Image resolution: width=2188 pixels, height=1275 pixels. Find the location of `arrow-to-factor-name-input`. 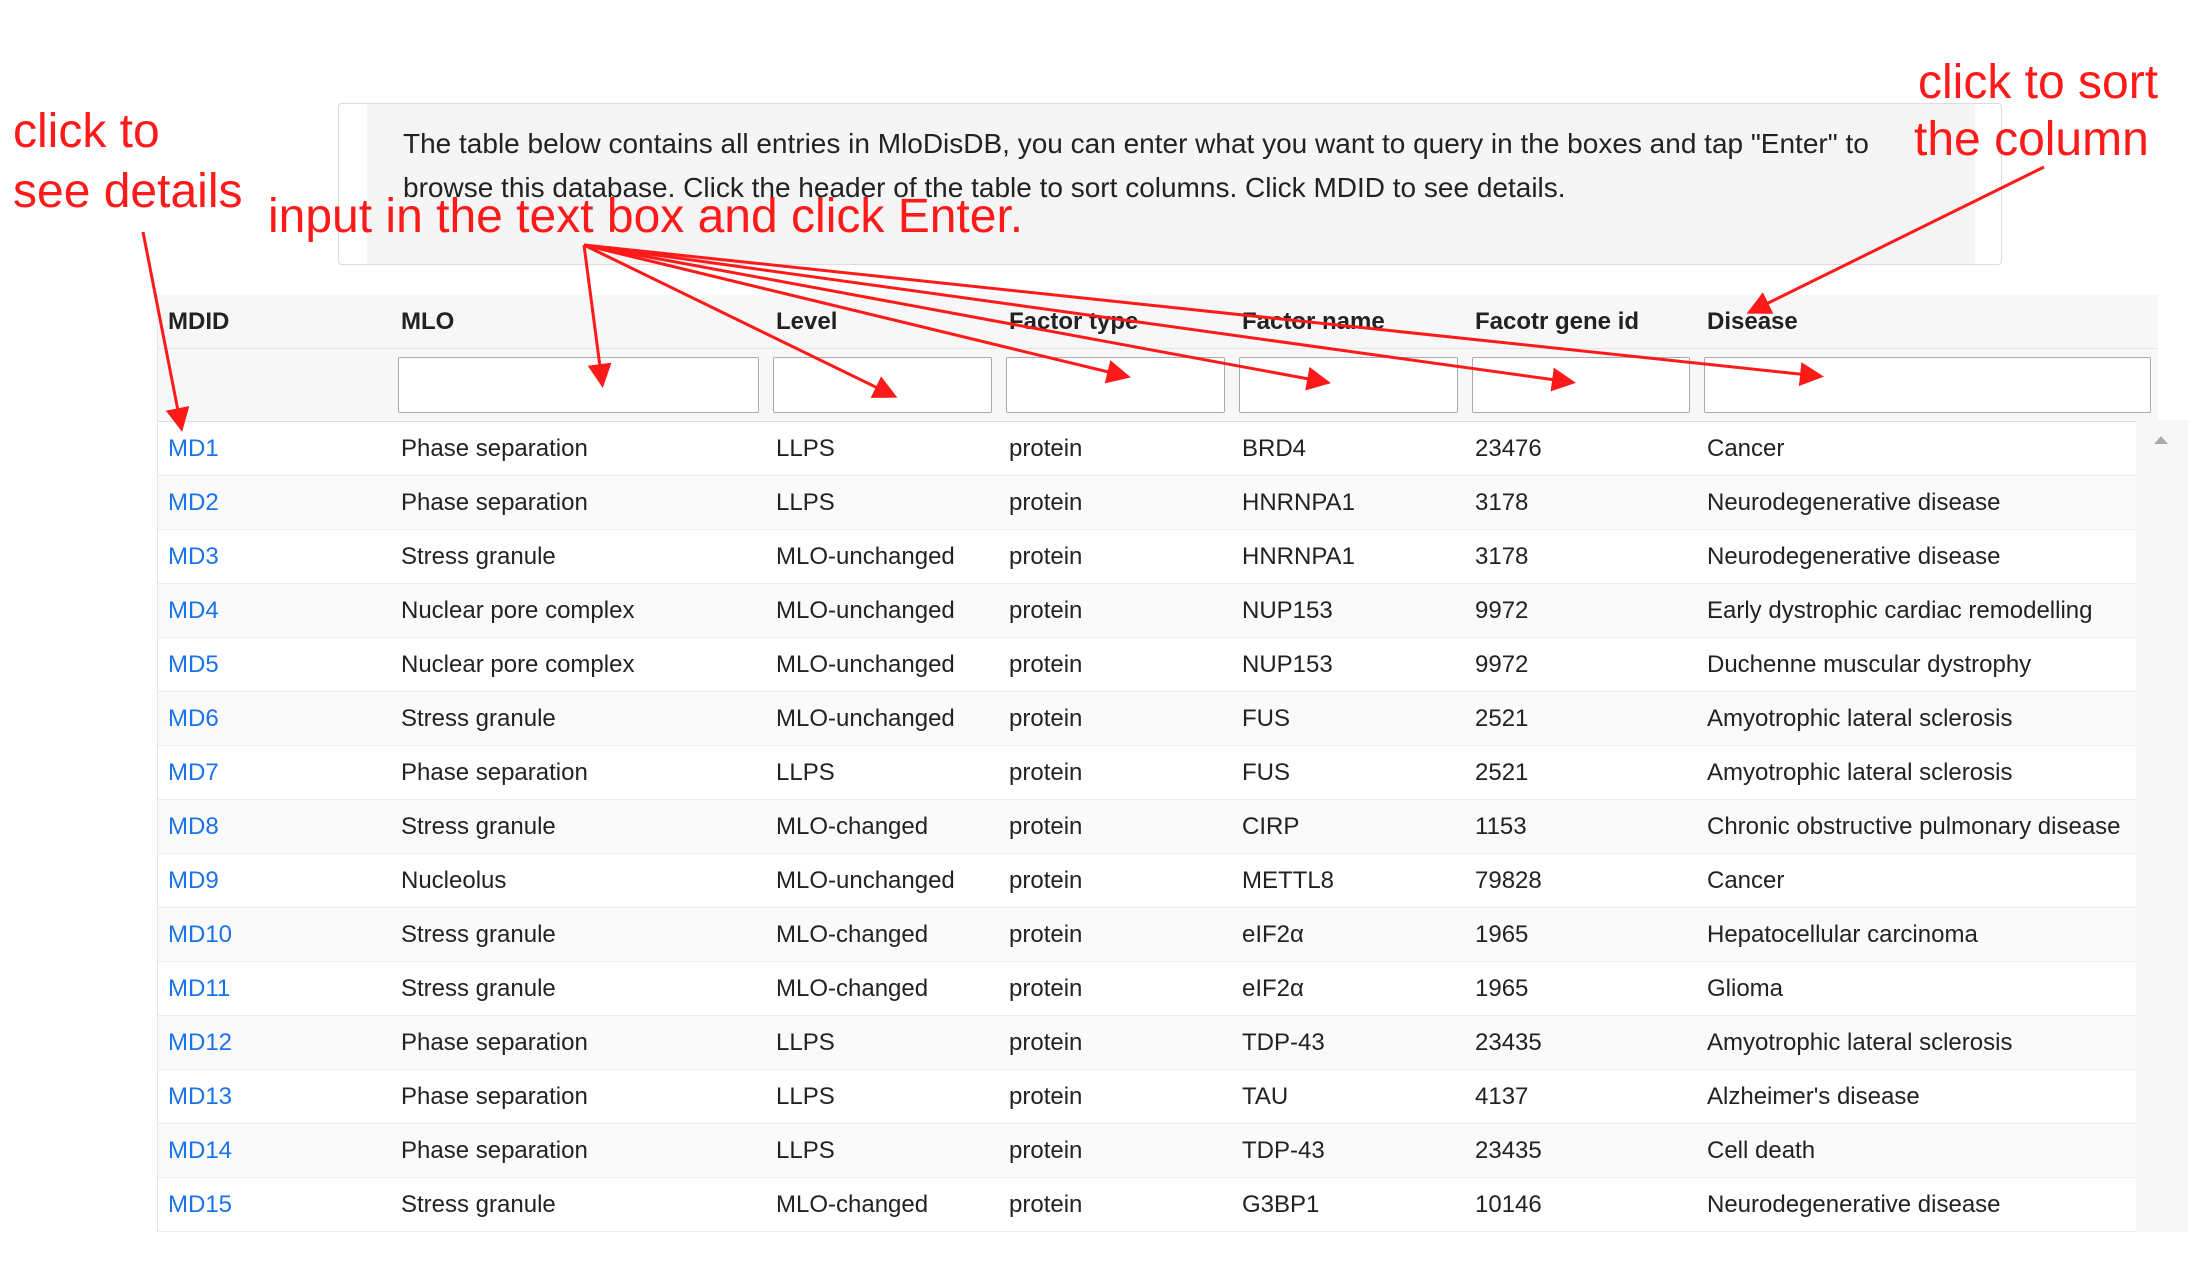

arrow-to-factor-name-input is located at coordinates (957, 317).